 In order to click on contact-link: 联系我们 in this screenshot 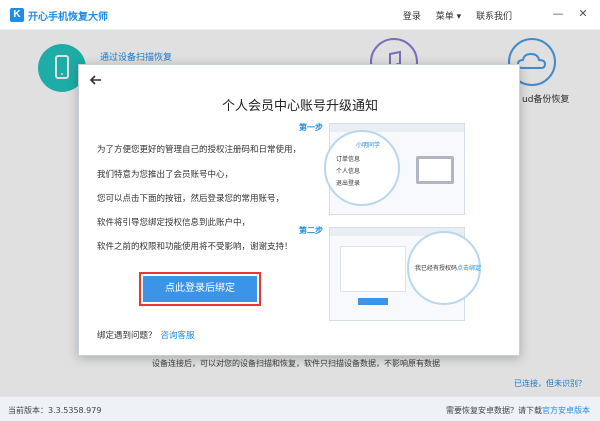, I will do `click(494, 17)`.